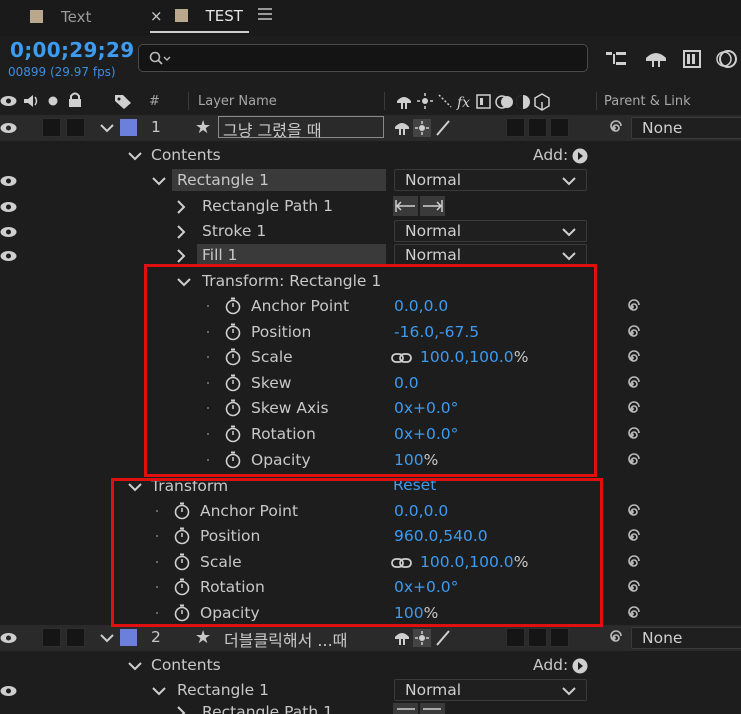 Image resolution: width=741 pixels, height=714 pixels. I want to click on panel-menu-icon, so click(265, 14).